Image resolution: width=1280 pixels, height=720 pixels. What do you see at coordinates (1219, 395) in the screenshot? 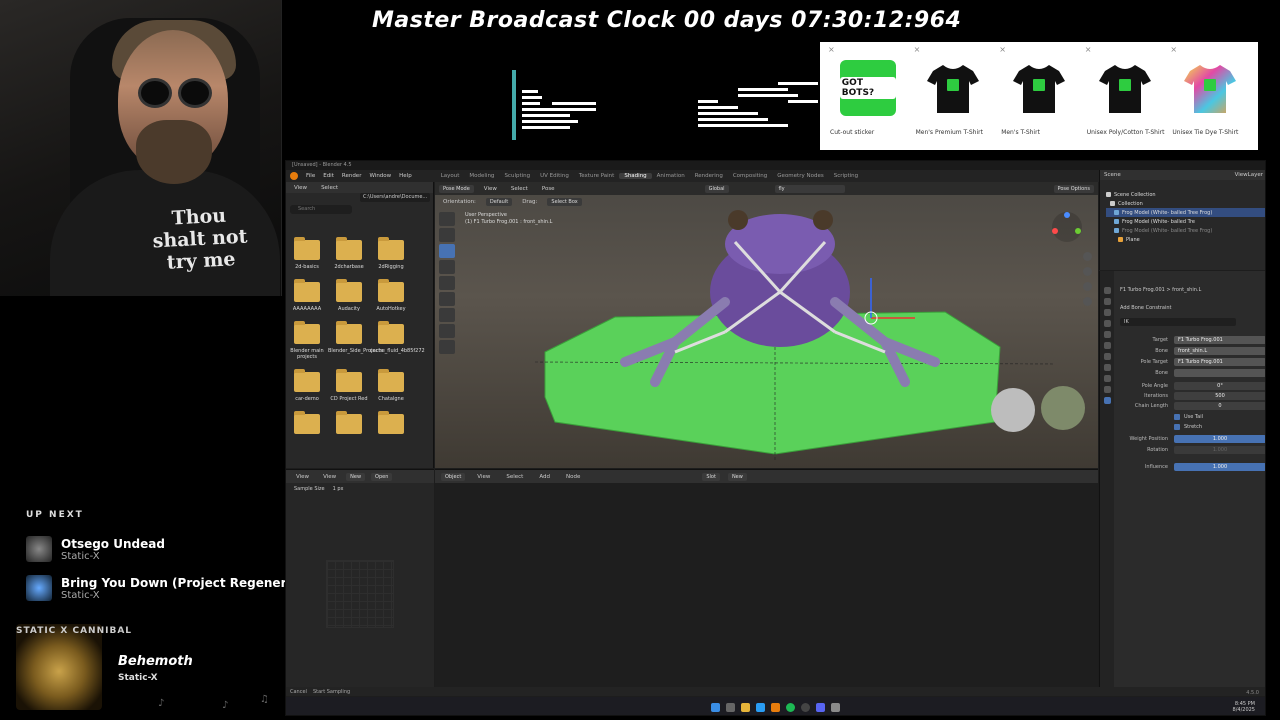
I see `setting-value-field: 500` at bounding box center [1219, 395].